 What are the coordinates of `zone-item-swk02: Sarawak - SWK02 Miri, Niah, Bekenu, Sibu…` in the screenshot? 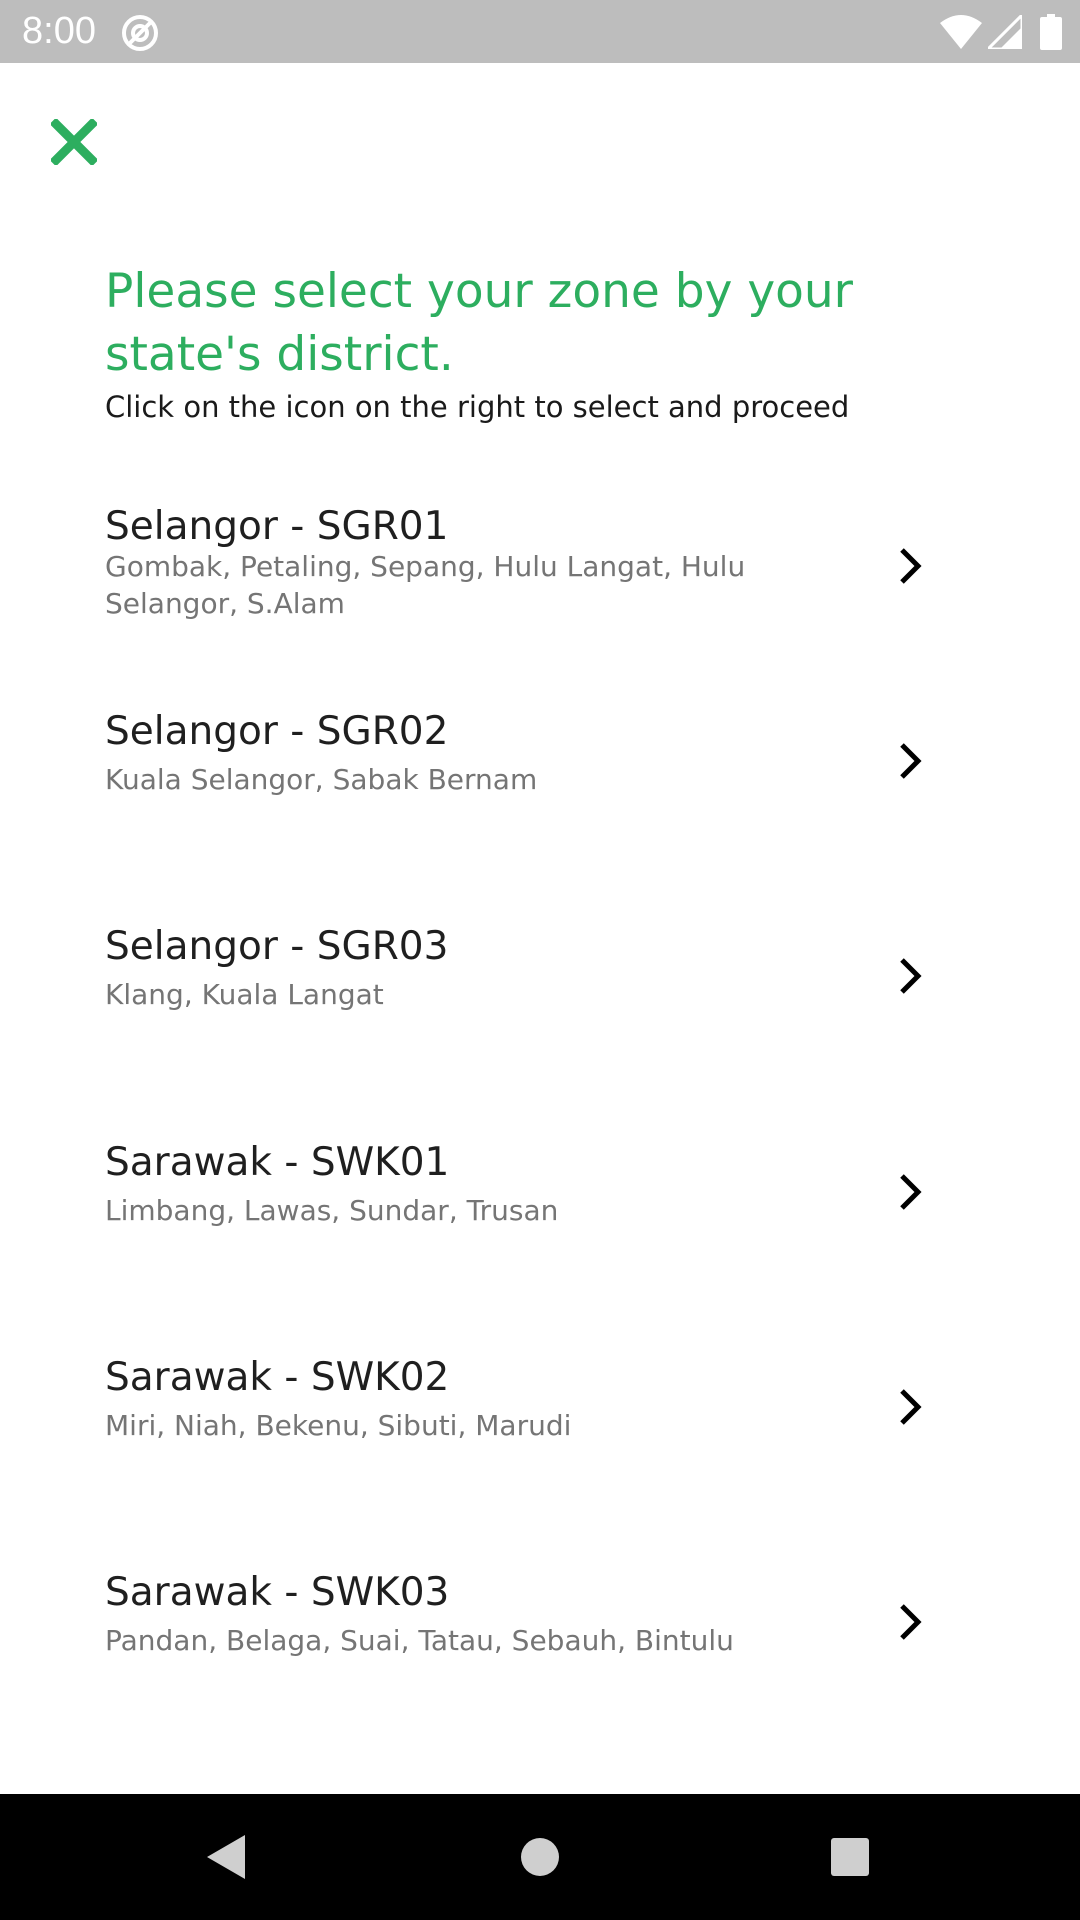 It's located at (540, 1406).